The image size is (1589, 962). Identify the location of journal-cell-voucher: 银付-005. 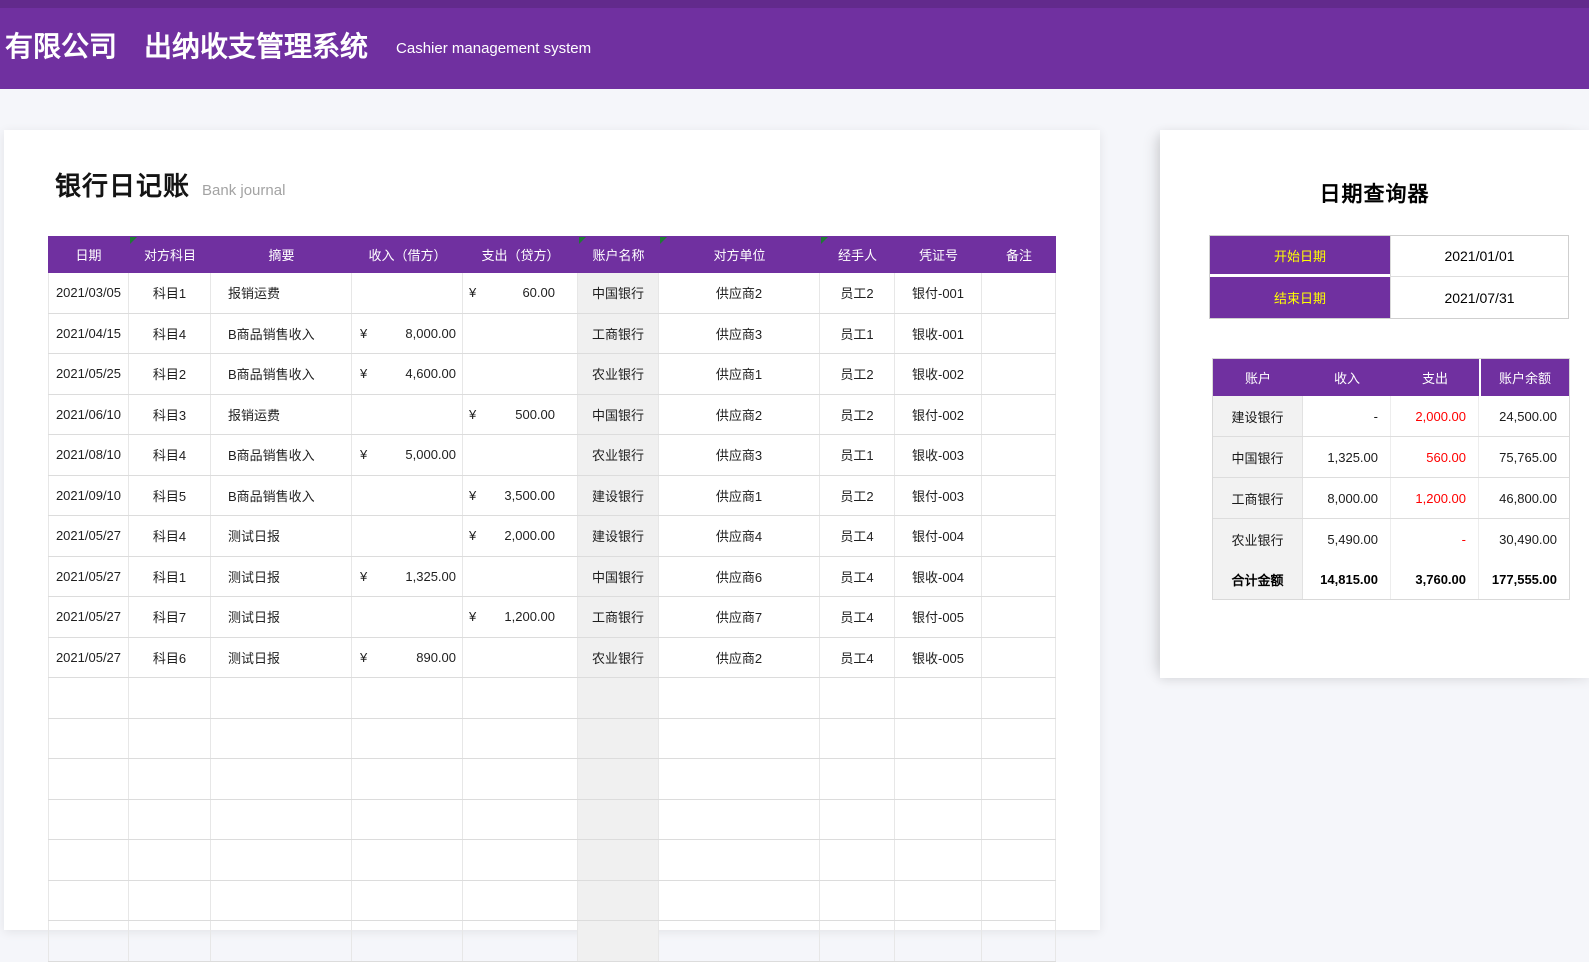
(938, 617).